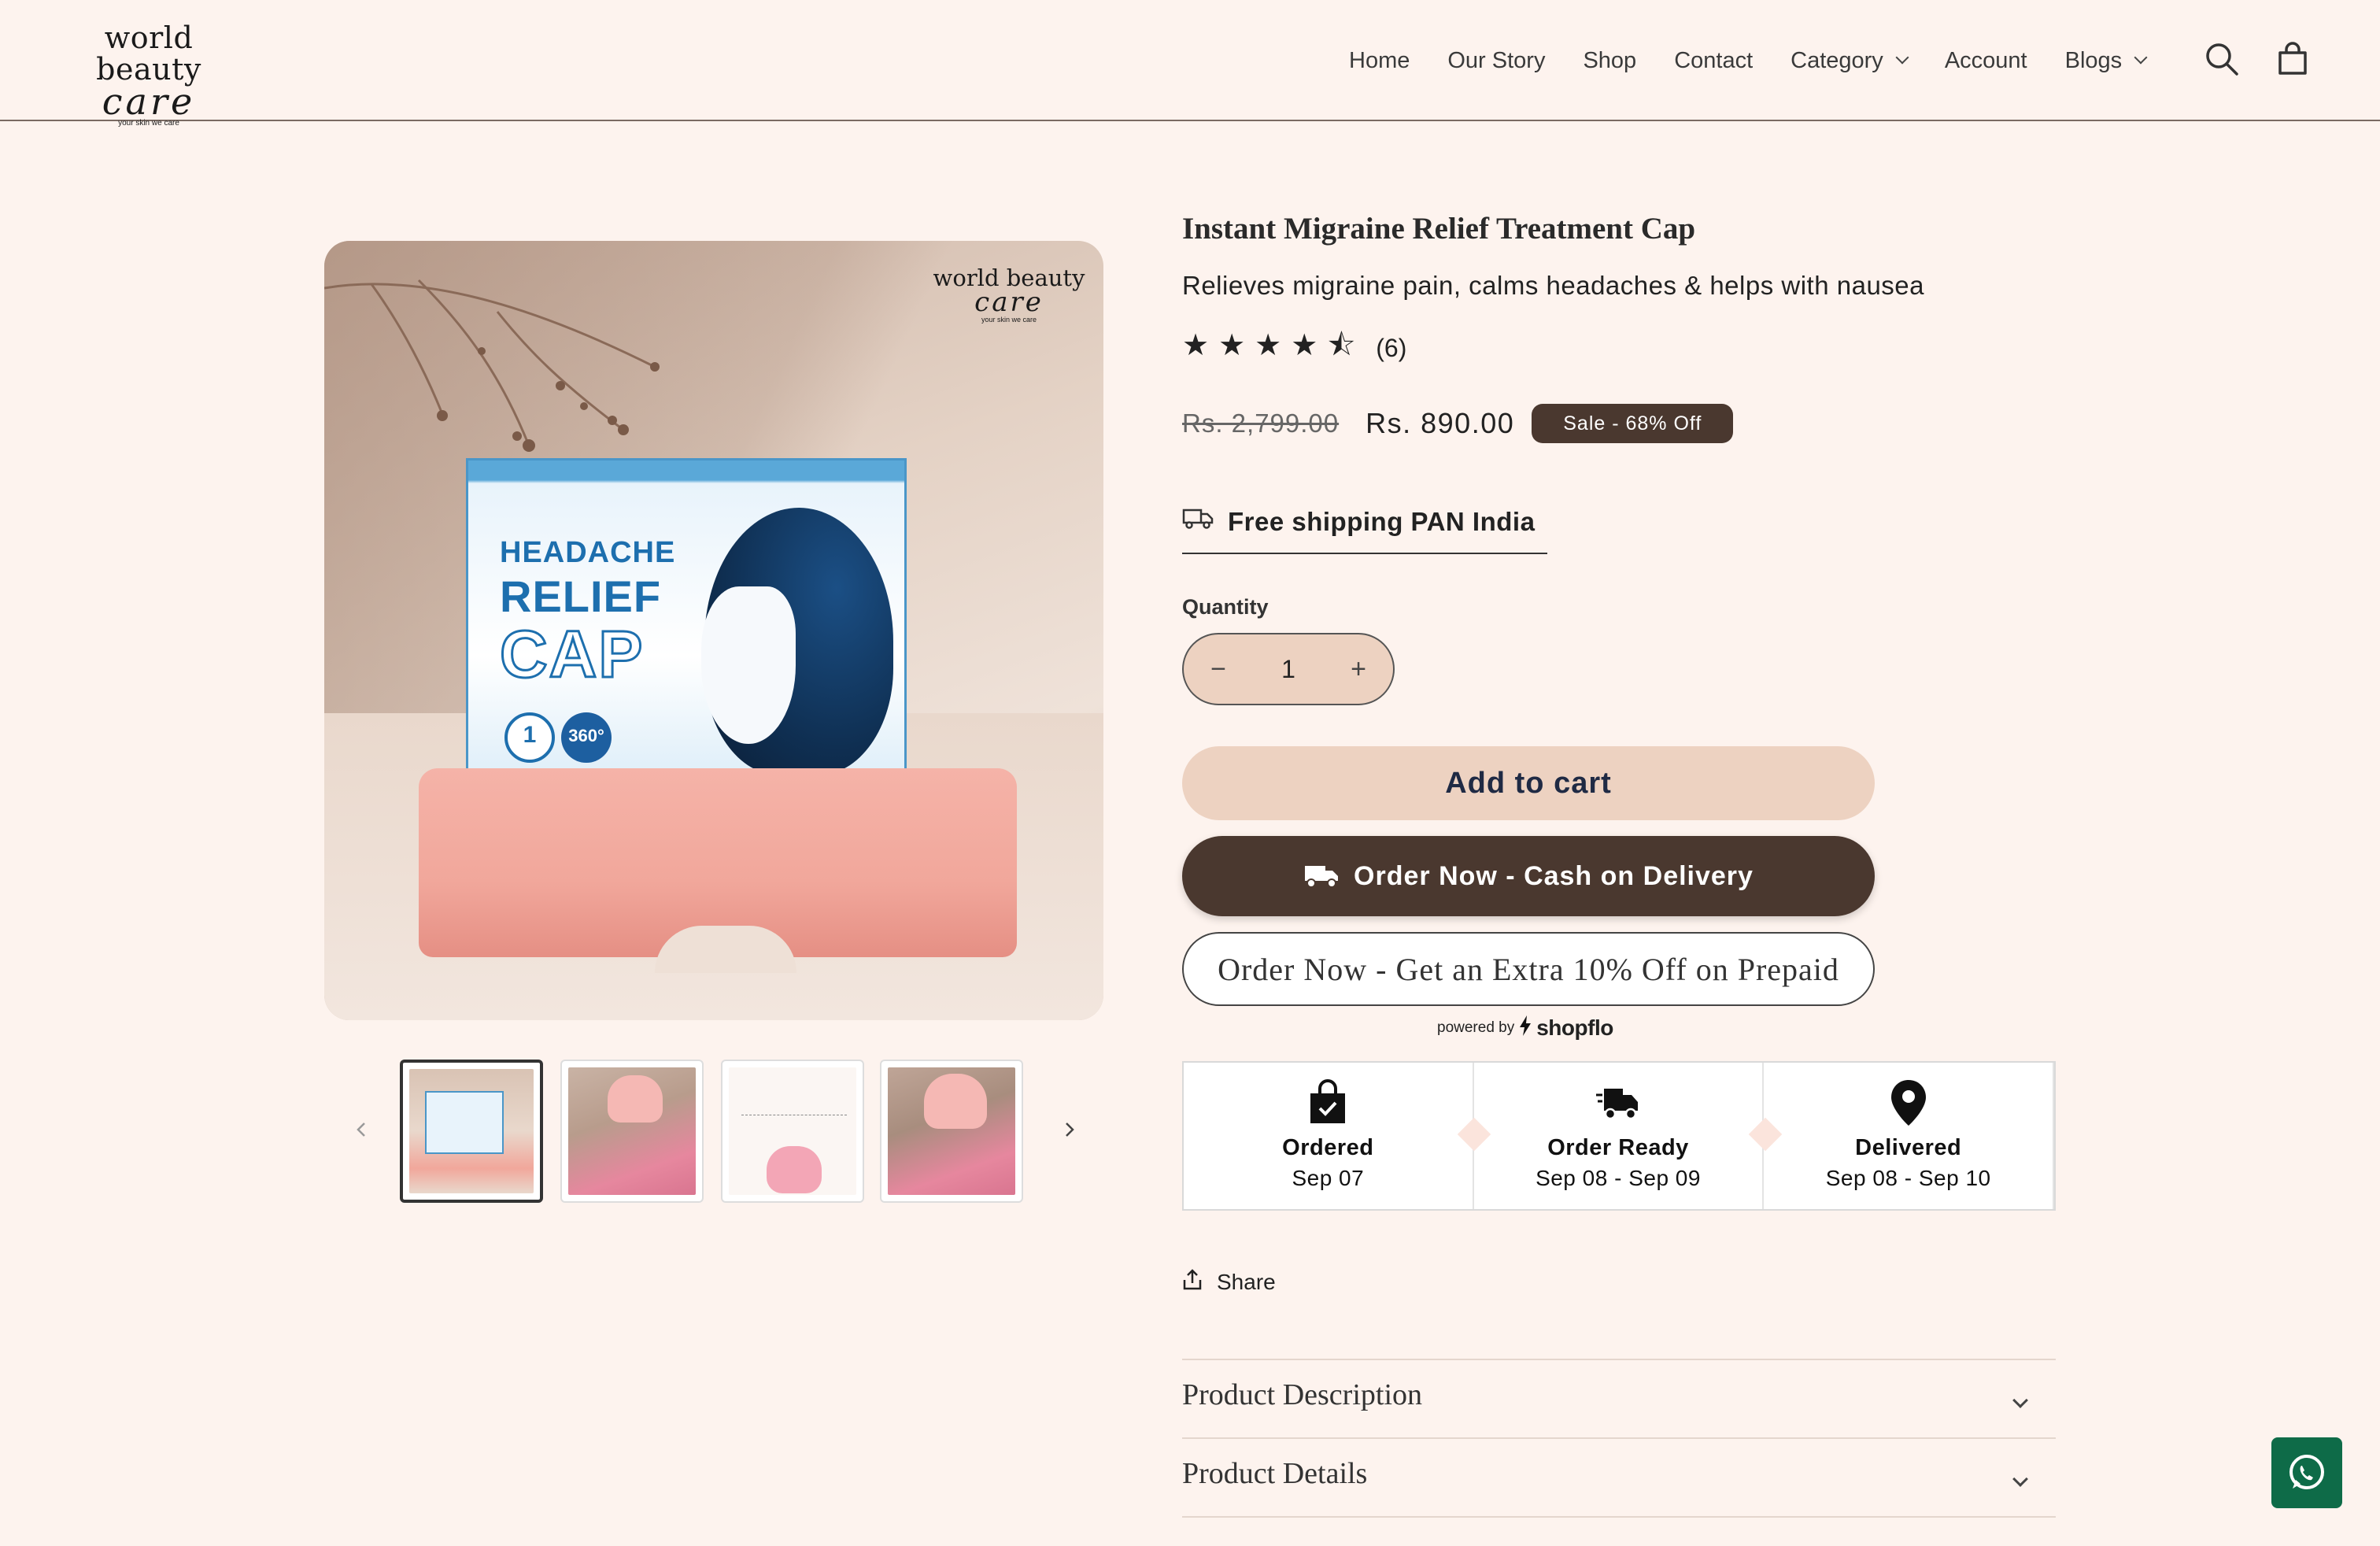 Image resolution: width=2380 pixels, height=1546 pixels. I want to click on nav-account: Account, so click(1986, 61).